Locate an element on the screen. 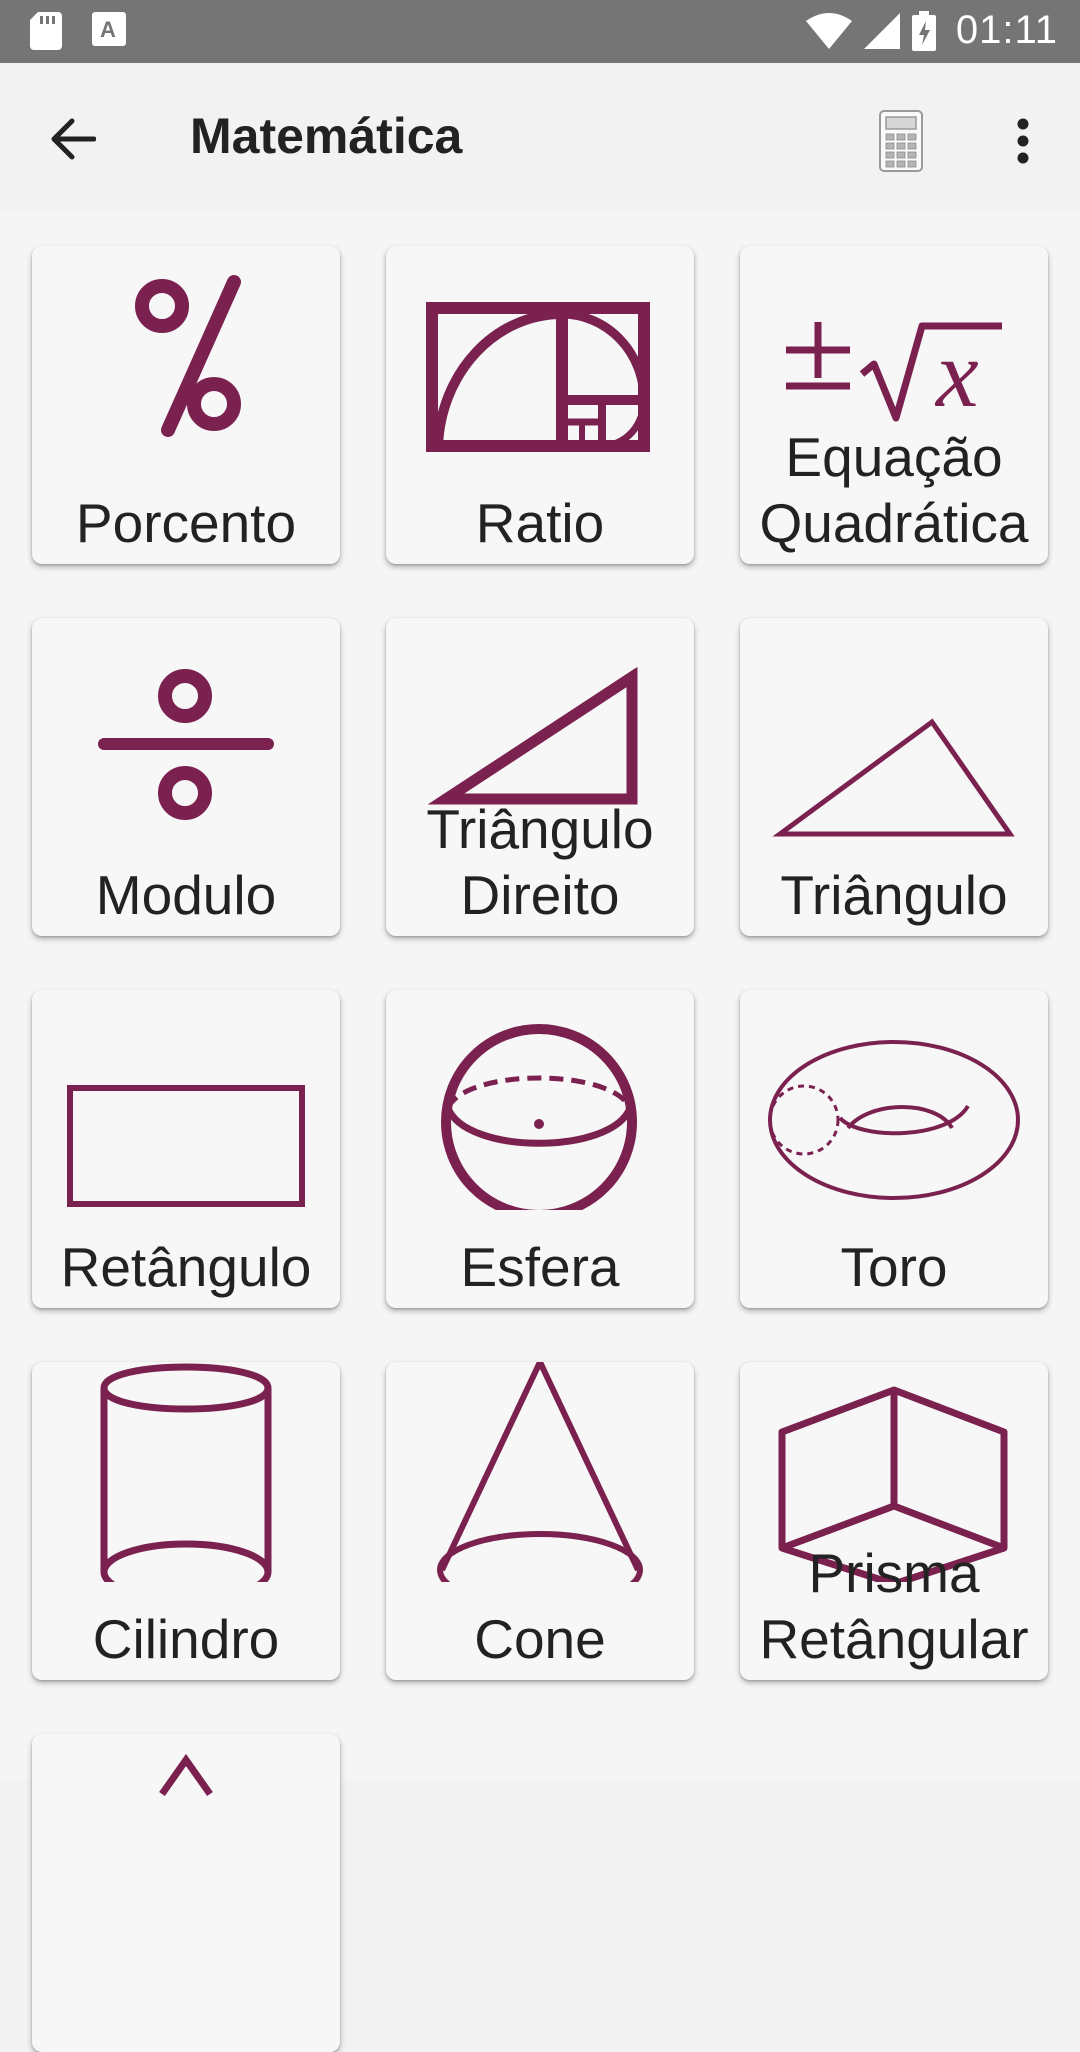 This screenshot has width=1080, height=2052. sphere-icon is located at coordinates (539, 1117).